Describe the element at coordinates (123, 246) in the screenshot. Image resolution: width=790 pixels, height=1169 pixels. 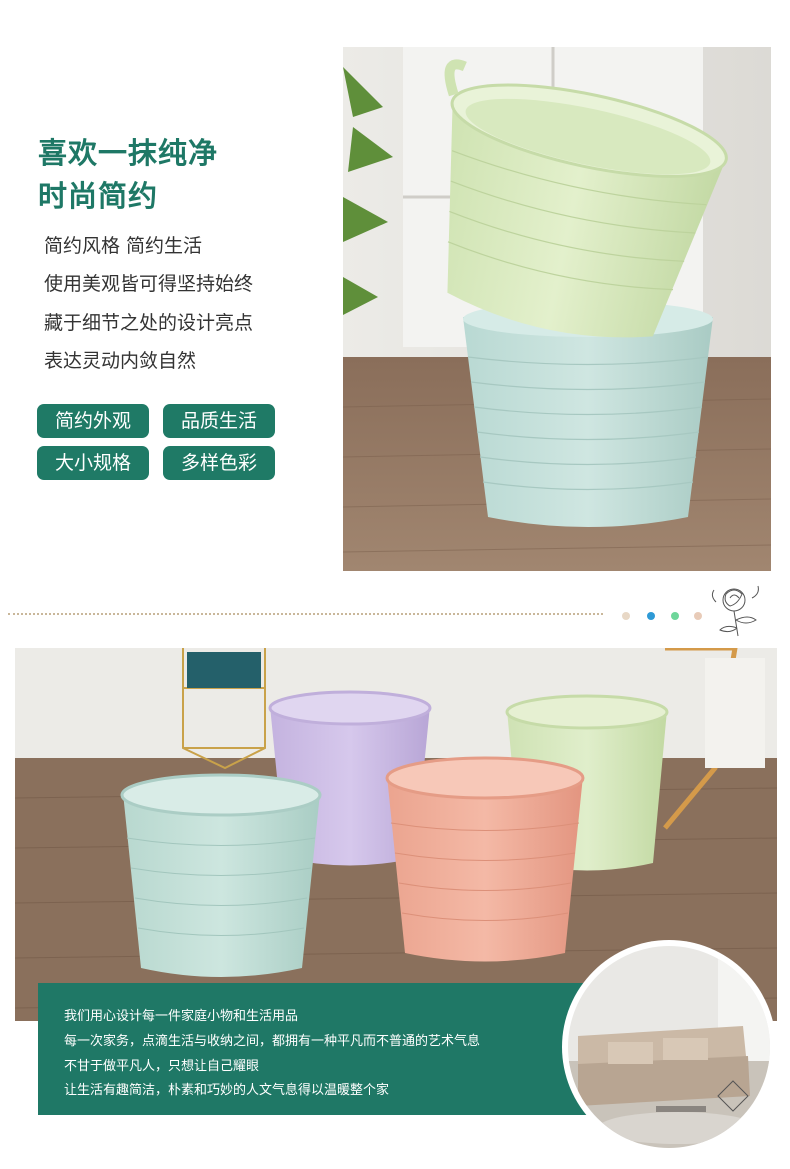
I see `description-line-1: 简约风格 简约生活` at that location.